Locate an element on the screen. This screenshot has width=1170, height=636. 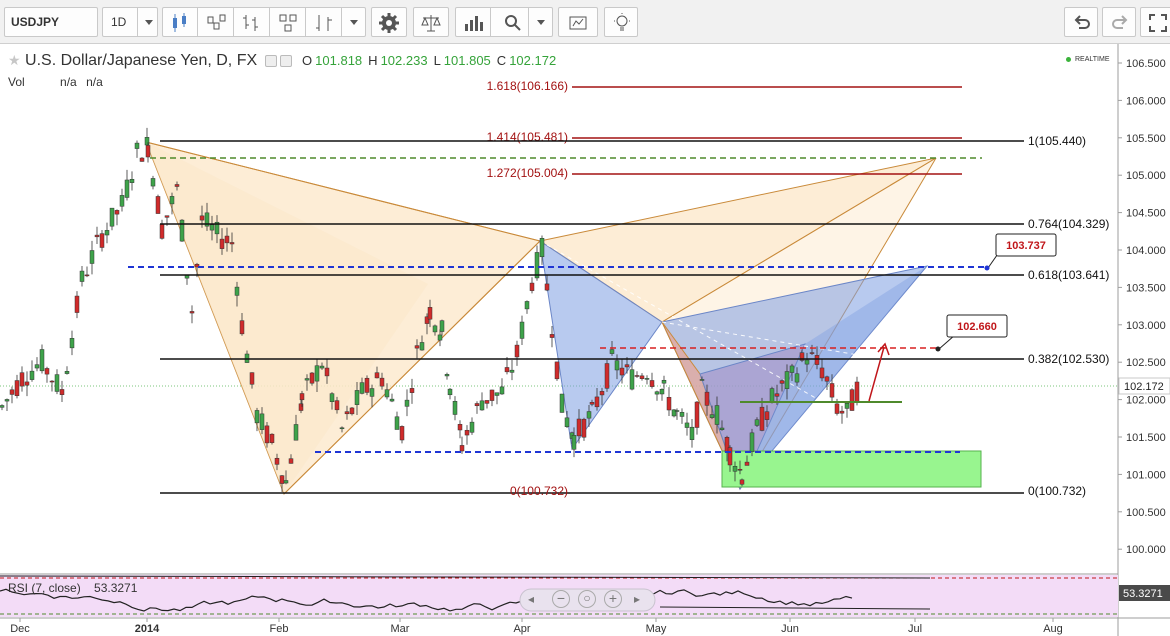
compare-scale-button is located at coordinates (431, 22).